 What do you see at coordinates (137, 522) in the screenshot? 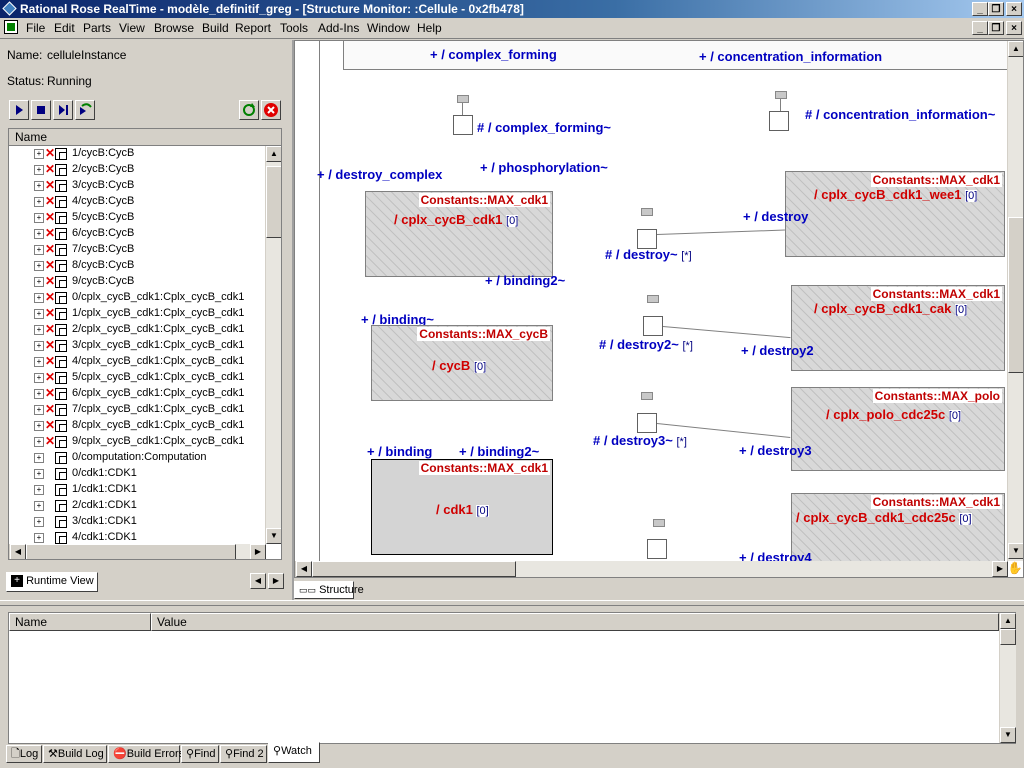
I see `tree-item: +3/cdk1:CDK1` at bounding box center [137, 522].